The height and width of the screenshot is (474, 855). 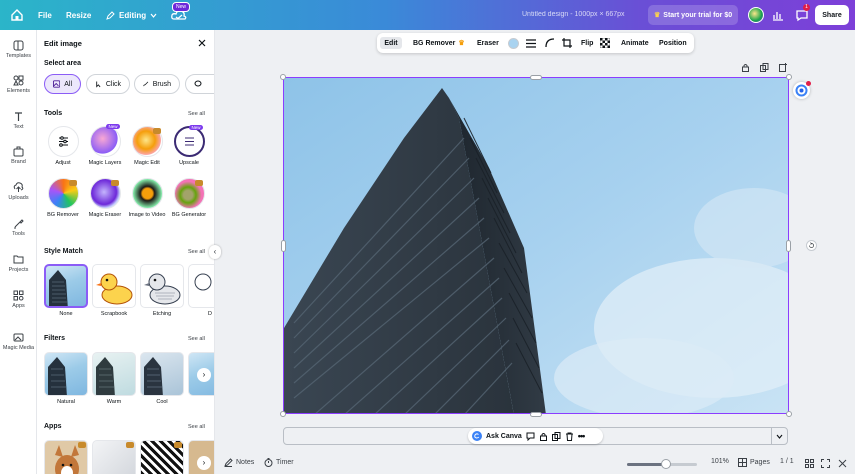 What do you see at coordinates (78, 15) in the screenshot?
I see `resize-menu: Resize` at bounding box center [78, 15].